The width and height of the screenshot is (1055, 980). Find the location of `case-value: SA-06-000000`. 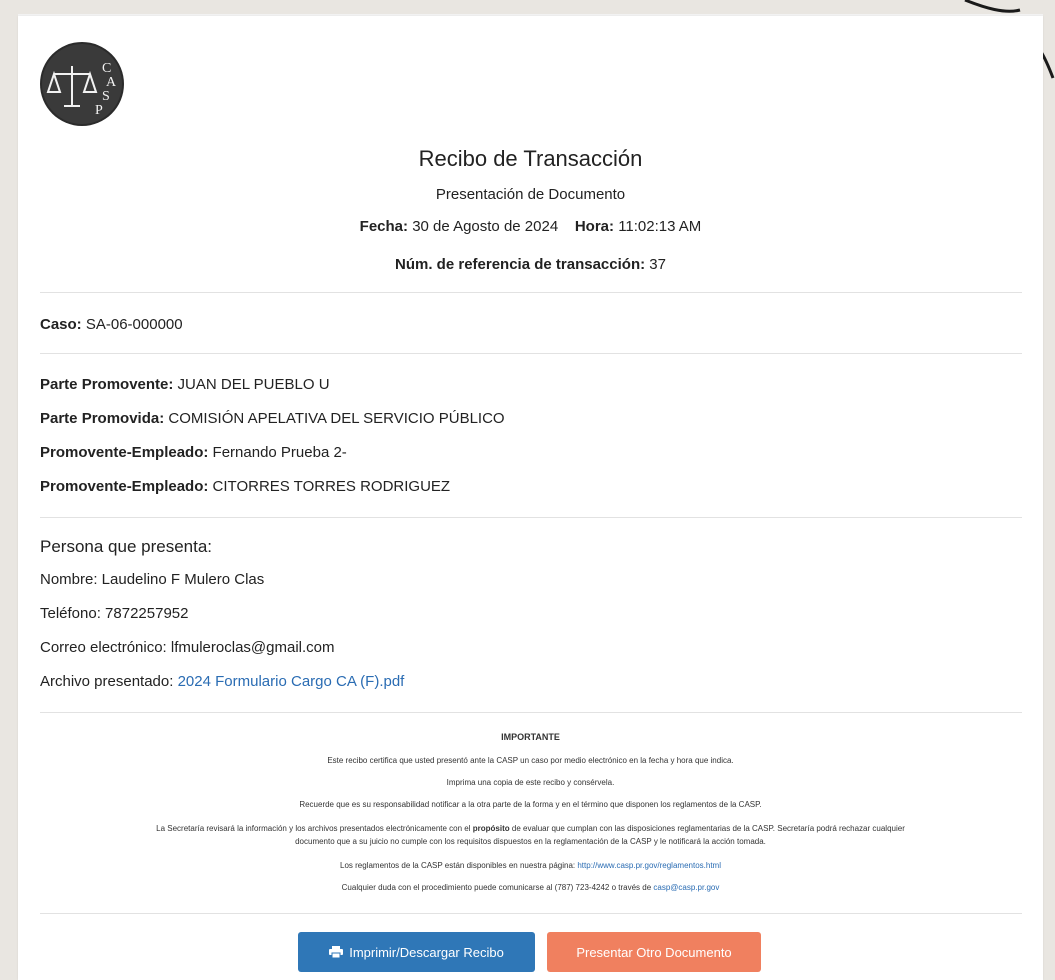

case-value: SA-06-000000 is located at coordinates (134, 324).